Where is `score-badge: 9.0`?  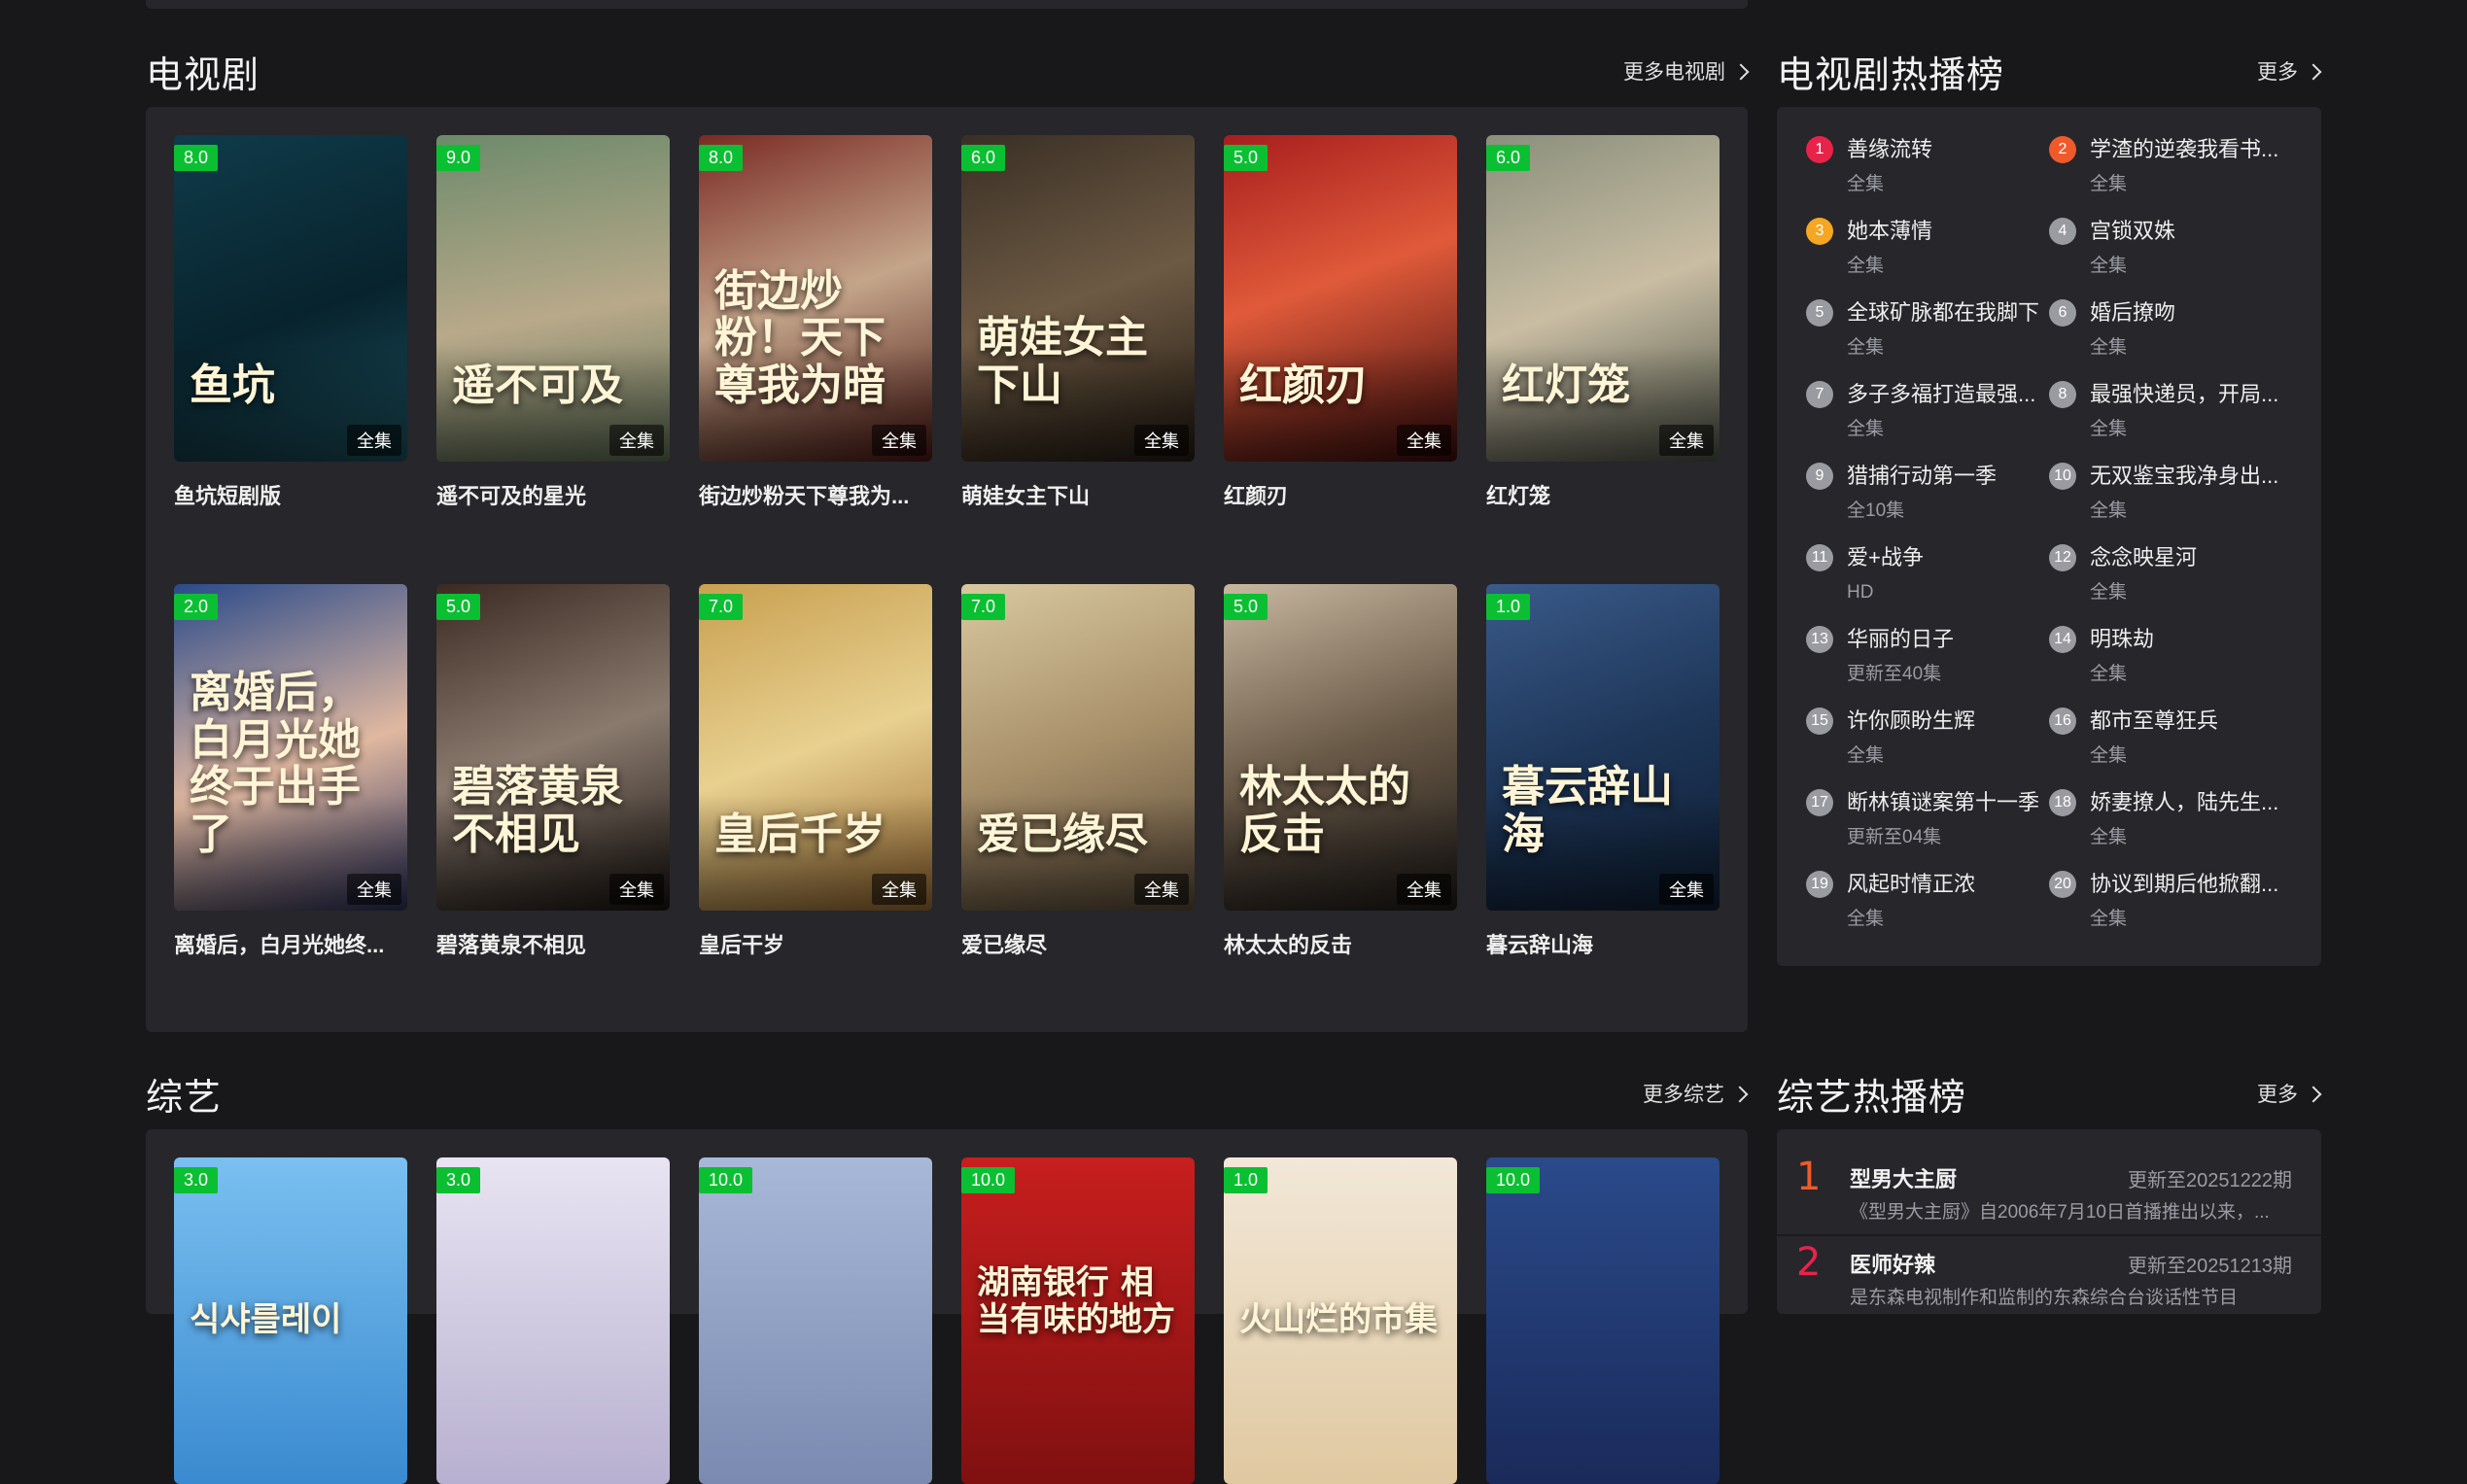
score-badge: 9.0 is located at coordinates (458, 158).